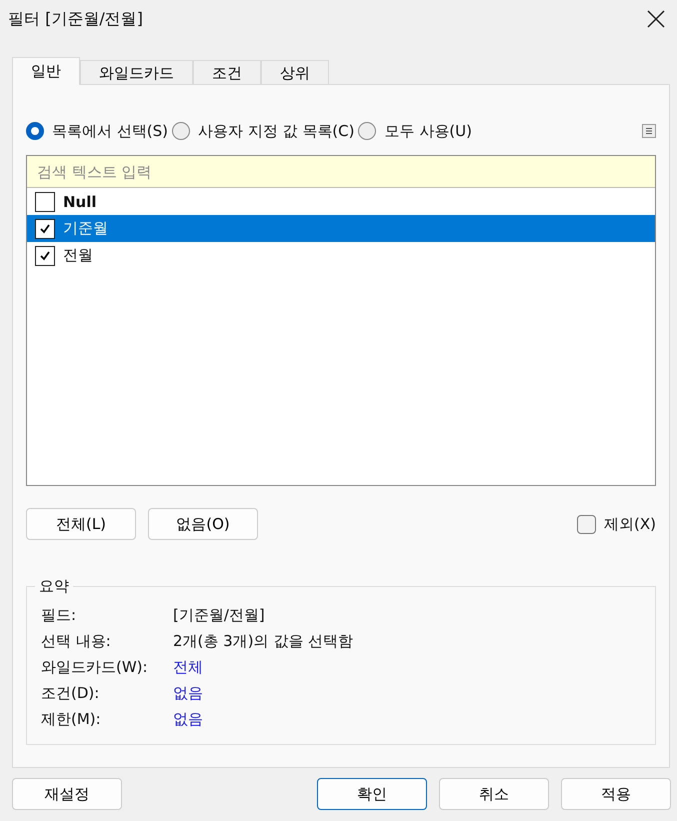 This screenshot has height=821, width=677. I want to click on summary-title: 요약, so click(54, 586).